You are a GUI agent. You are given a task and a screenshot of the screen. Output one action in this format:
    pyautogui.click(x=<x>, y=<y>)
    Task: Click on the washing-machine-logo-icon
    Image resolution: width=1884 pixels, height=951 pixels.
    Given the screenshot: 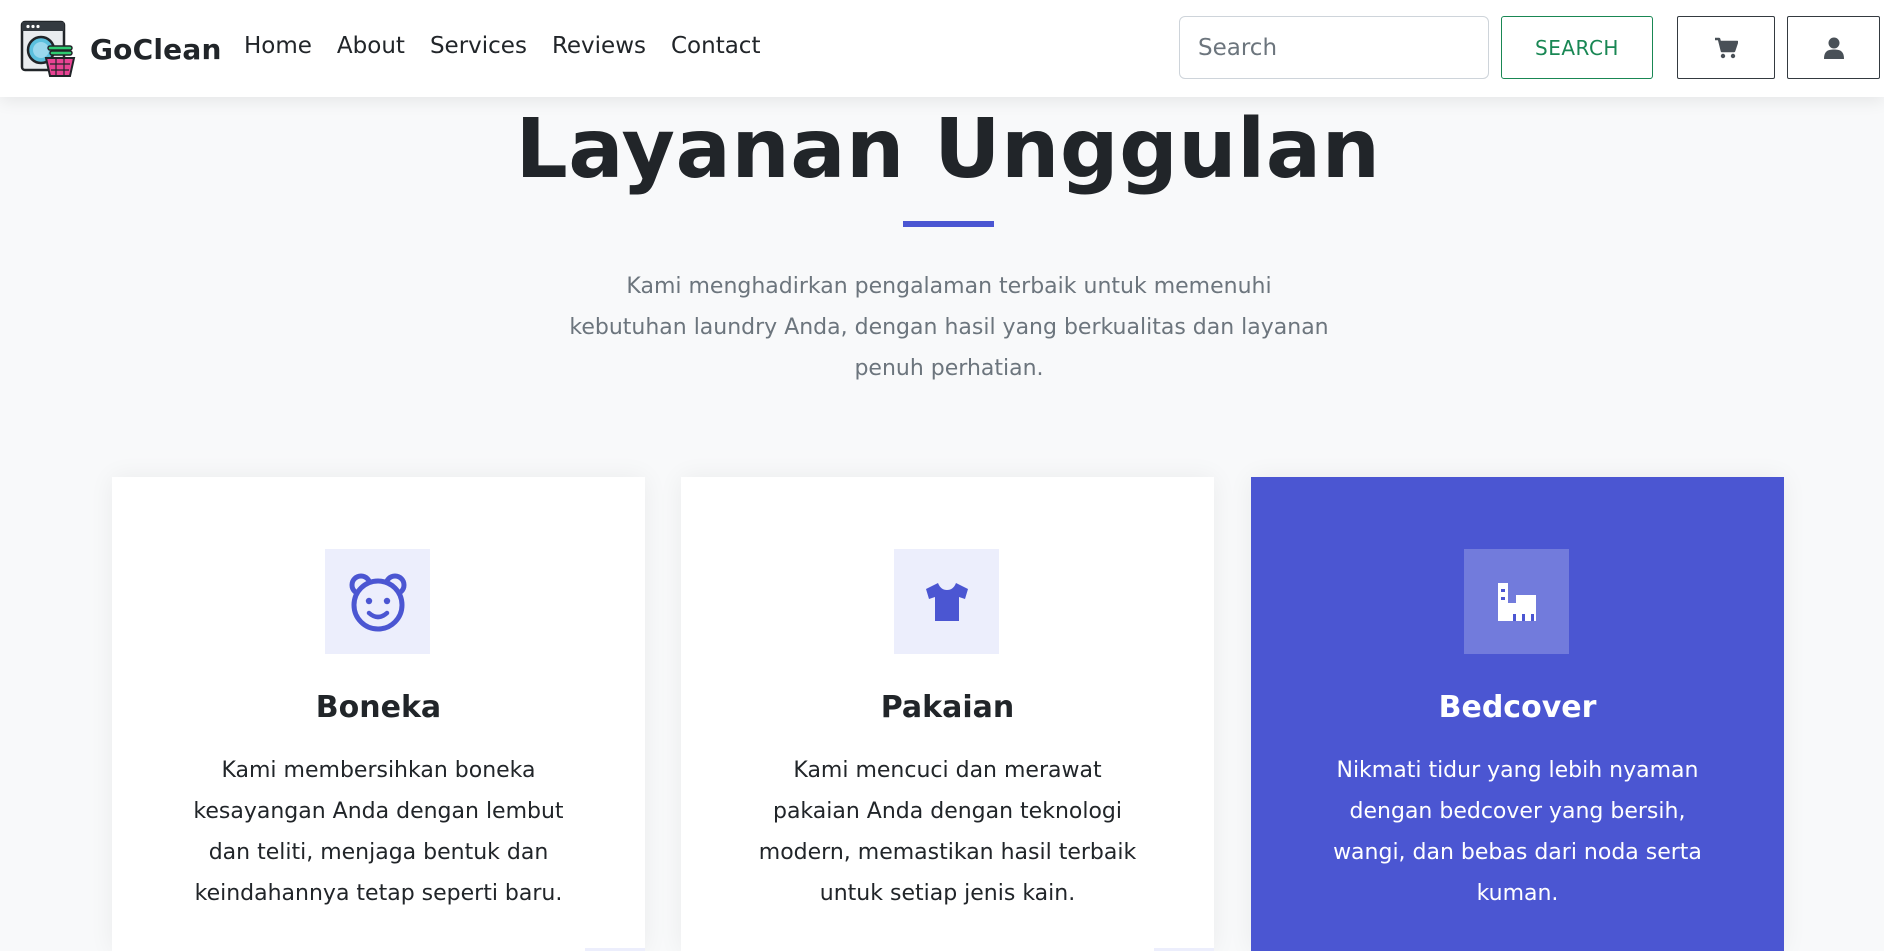 What is the action you would take?
    pyautogui.click(x=48, y=48)
    